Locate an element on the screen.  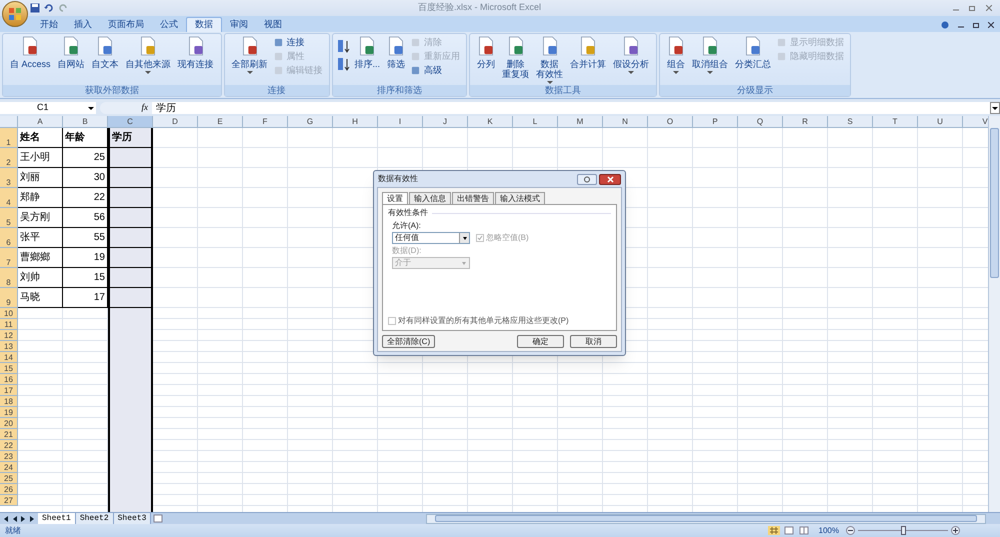
dialog-button: 全部清除(C) is located at coordinates (409, 341).